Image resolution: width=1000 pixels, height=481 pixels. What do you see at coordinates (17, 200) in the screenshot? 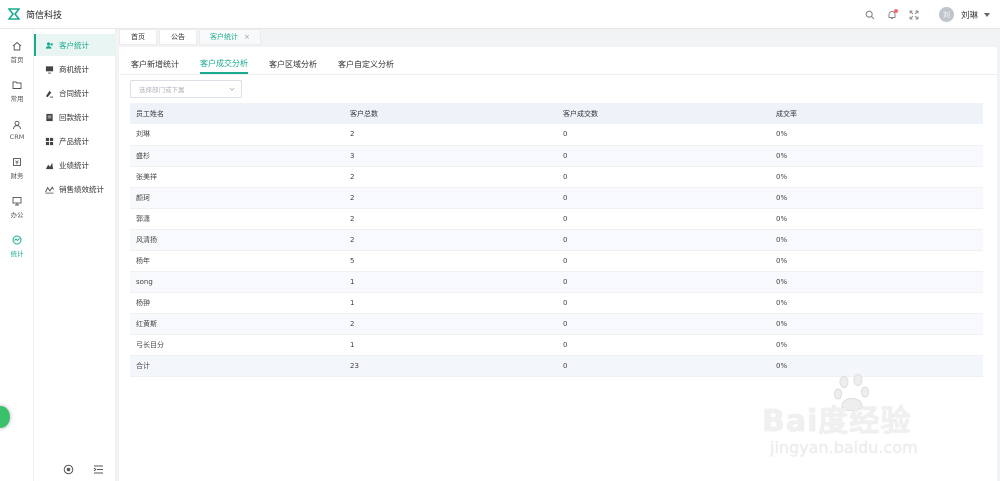
I see `monitor-icon` at bounding box center [17, 200].